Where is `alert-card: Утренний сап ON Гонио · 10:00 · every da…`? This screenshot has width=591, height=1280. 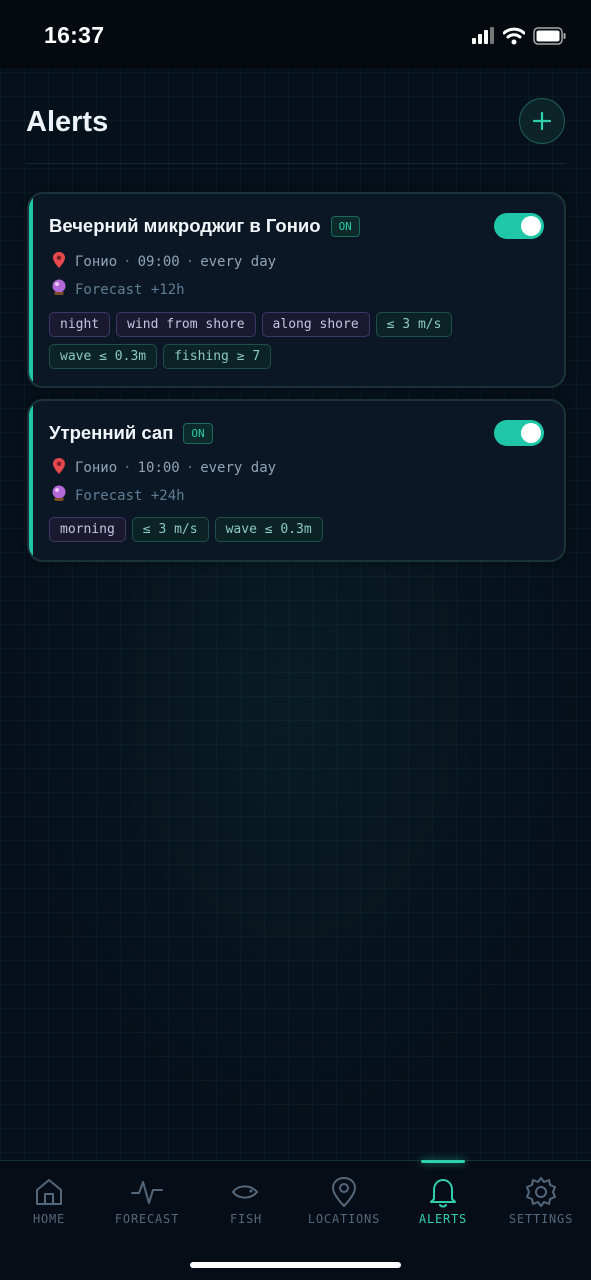 alert-card: Утренний сап ON Гонио · 10:00 · every da… is located at coordinates (296, 480).